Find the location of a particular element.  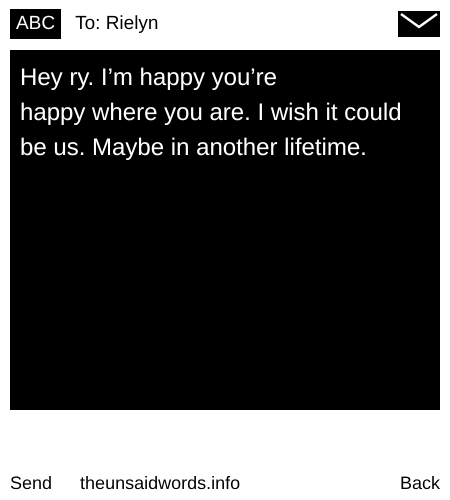

website-label: theunsaidwords.info is located at coordinates (160, 483).